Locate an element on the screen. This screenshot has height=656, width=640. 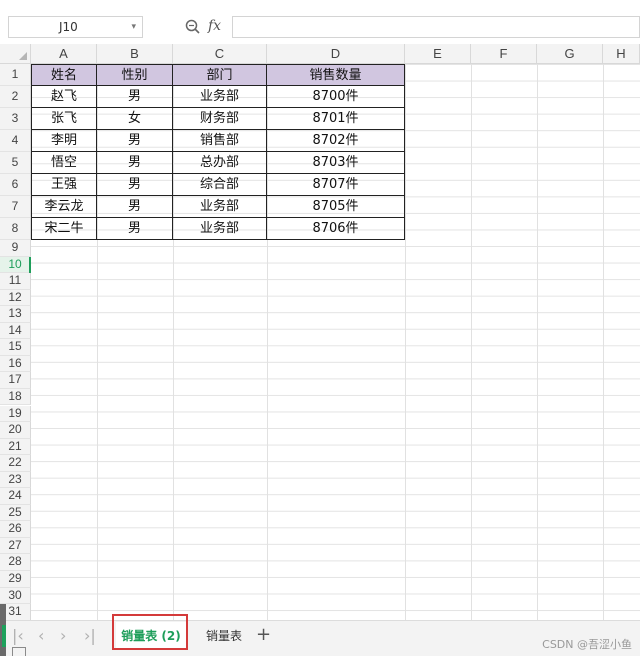
row-header-17: 17 is located at coordinates (15, 380).